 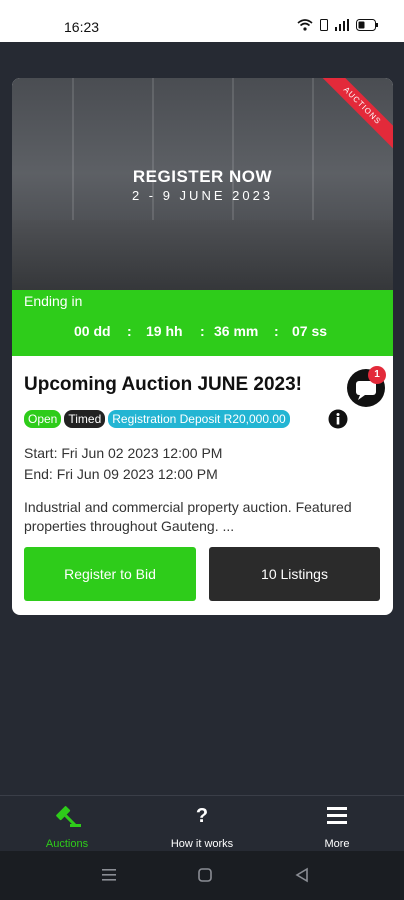 What do you see at coordinates (202, 816) in the screenshot?
I see `question-icon: ?` at bounding box center [202, 816].